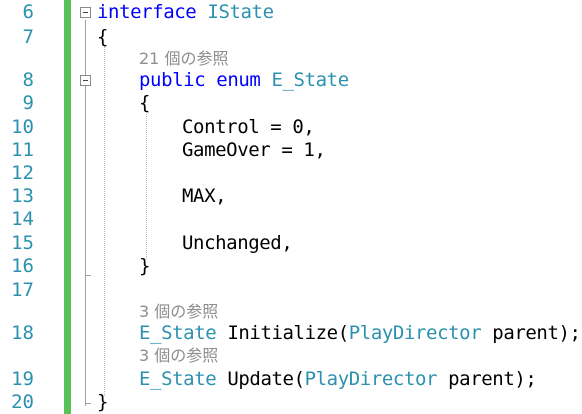  What do you see at coordinates (183, 59) in the screenshot?
I see `codelens-references: 21 個の参照` at bounding box center [183, 59].